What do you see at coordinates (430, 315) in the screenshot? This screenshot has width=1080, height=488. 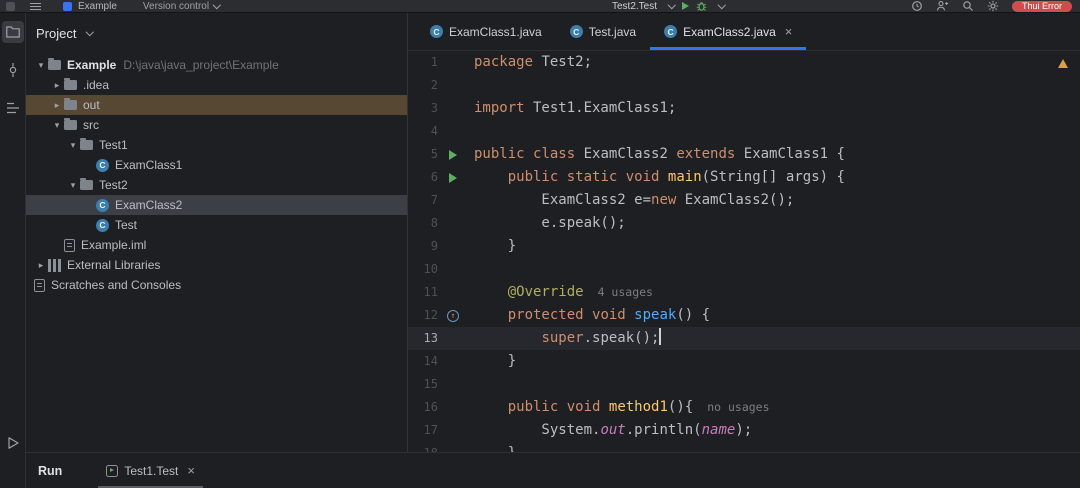 I see `line-number: 12` at bounding box center [430, 315].